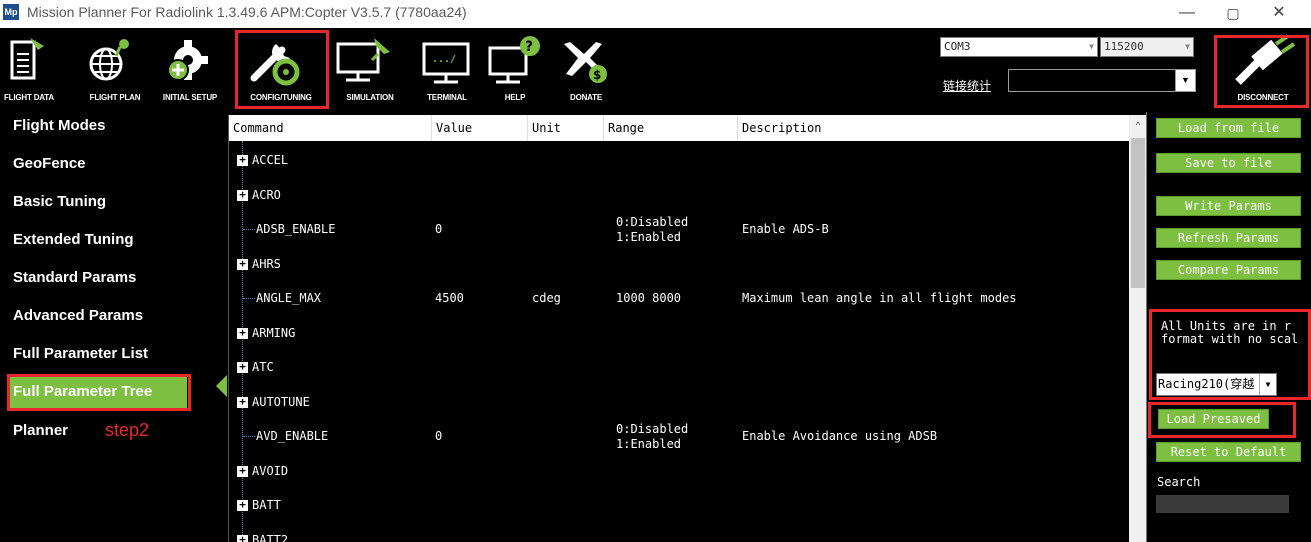  What do you see at coordinates (515, 97) in the screenshot?
I see `nav-label: HELP` at bounding box center [515, 97].